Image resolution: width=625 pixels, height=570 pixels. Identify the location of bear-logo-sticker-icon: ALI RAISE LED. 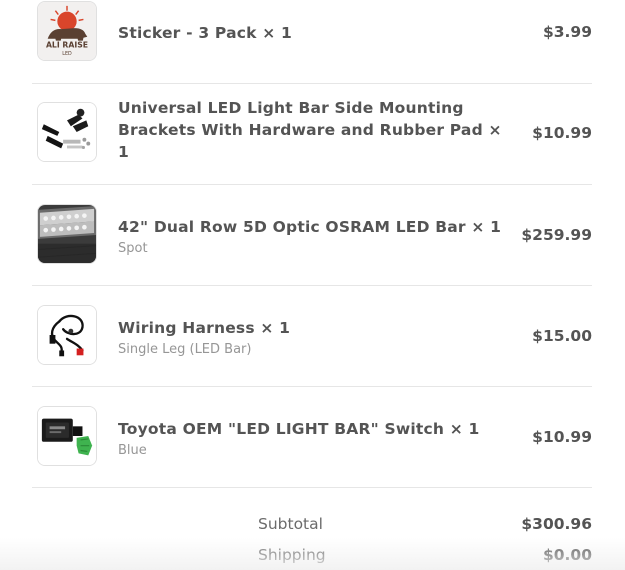
(67, 31).